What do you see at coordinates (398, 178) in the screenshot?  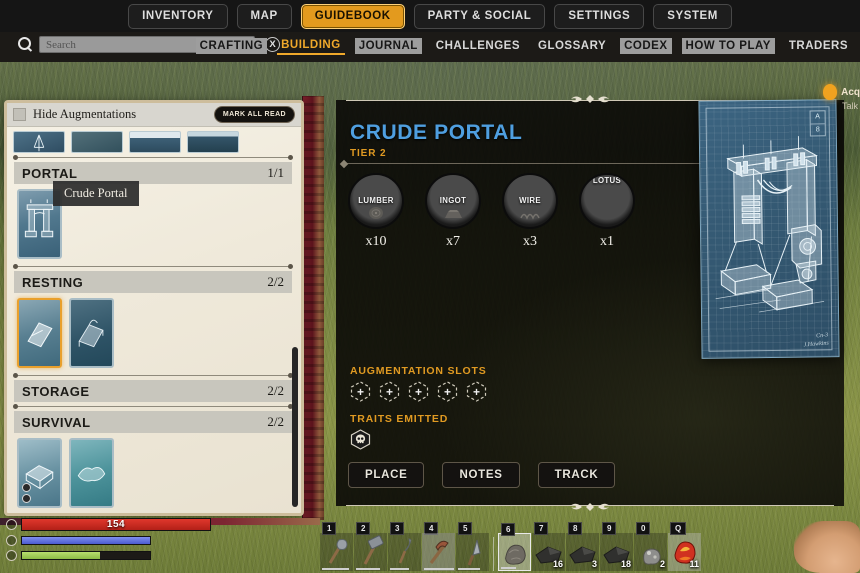 I see `material-missing-icon: ×` at bounding box center [398, 178].